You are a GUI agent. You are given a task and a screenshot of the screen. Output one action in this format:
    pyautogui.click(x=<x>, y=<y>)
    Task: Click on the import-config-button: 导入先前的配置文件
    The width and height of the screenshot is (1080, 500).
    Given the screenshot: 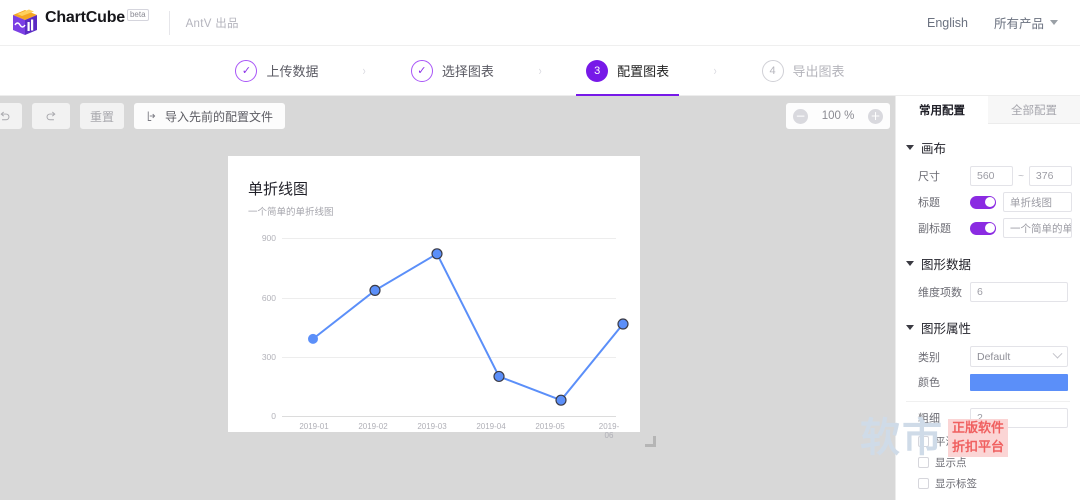 What is the action you would take?
    pyautogui.click(x=210, y=116)
    